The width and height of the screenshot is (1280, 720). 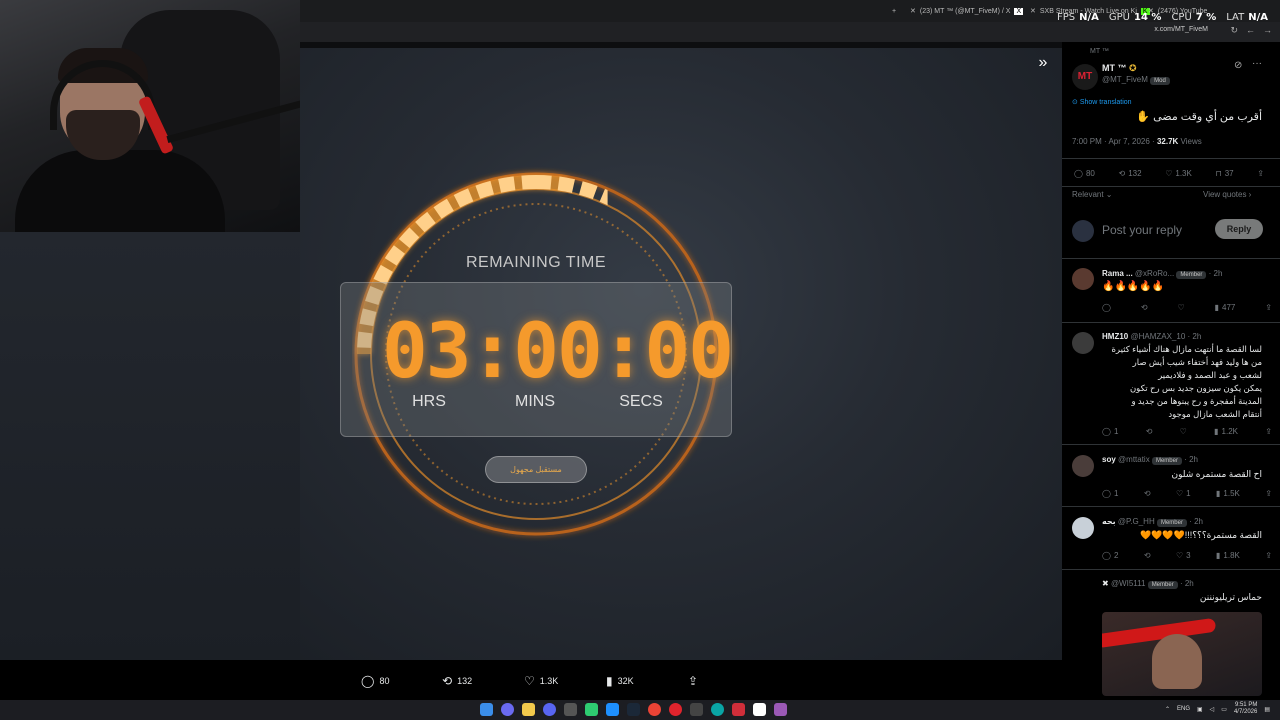 I want to click on views-button: ▮ 477, so click(x=1225, y=307).